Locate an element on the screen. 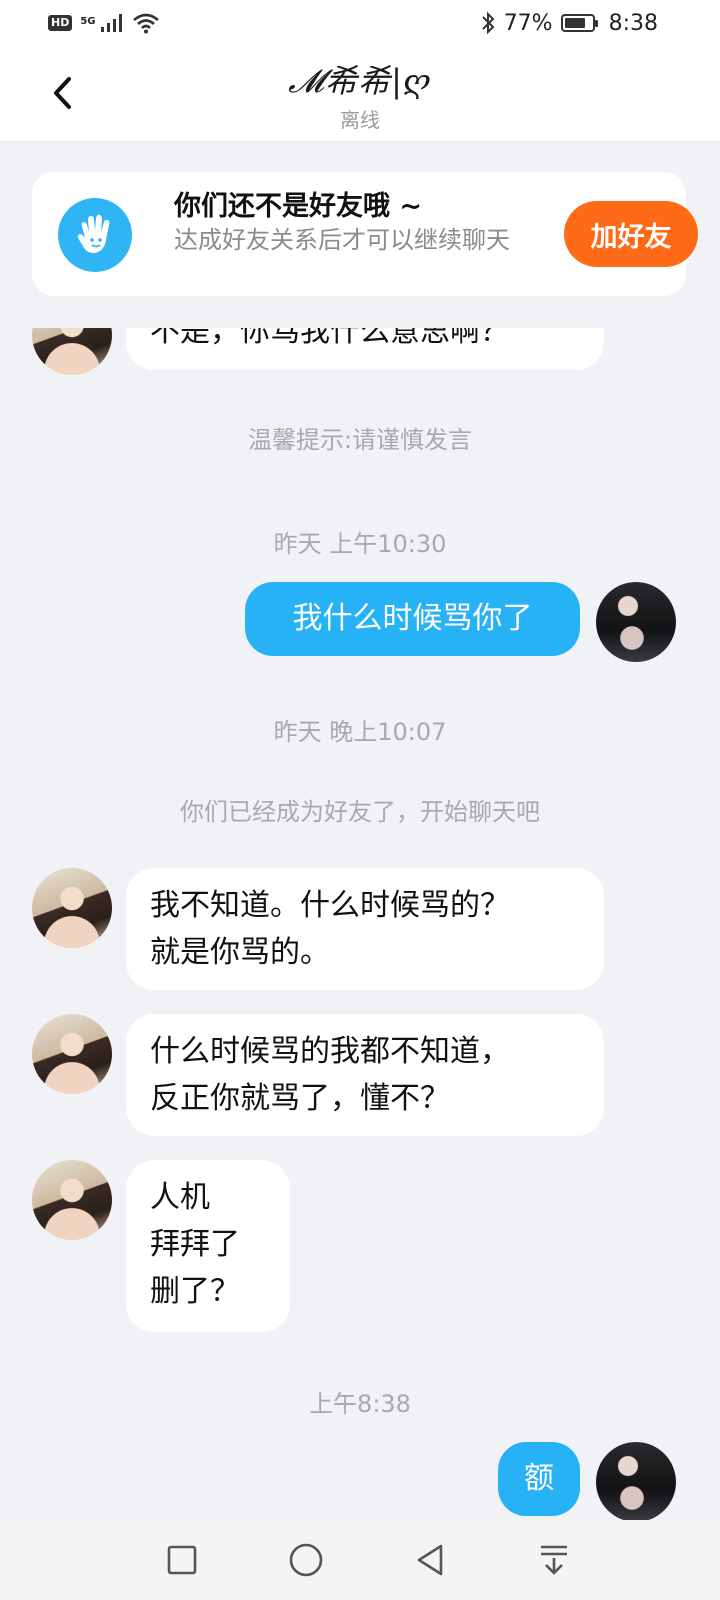  wifi-icon is located at coordinates (145, 23).